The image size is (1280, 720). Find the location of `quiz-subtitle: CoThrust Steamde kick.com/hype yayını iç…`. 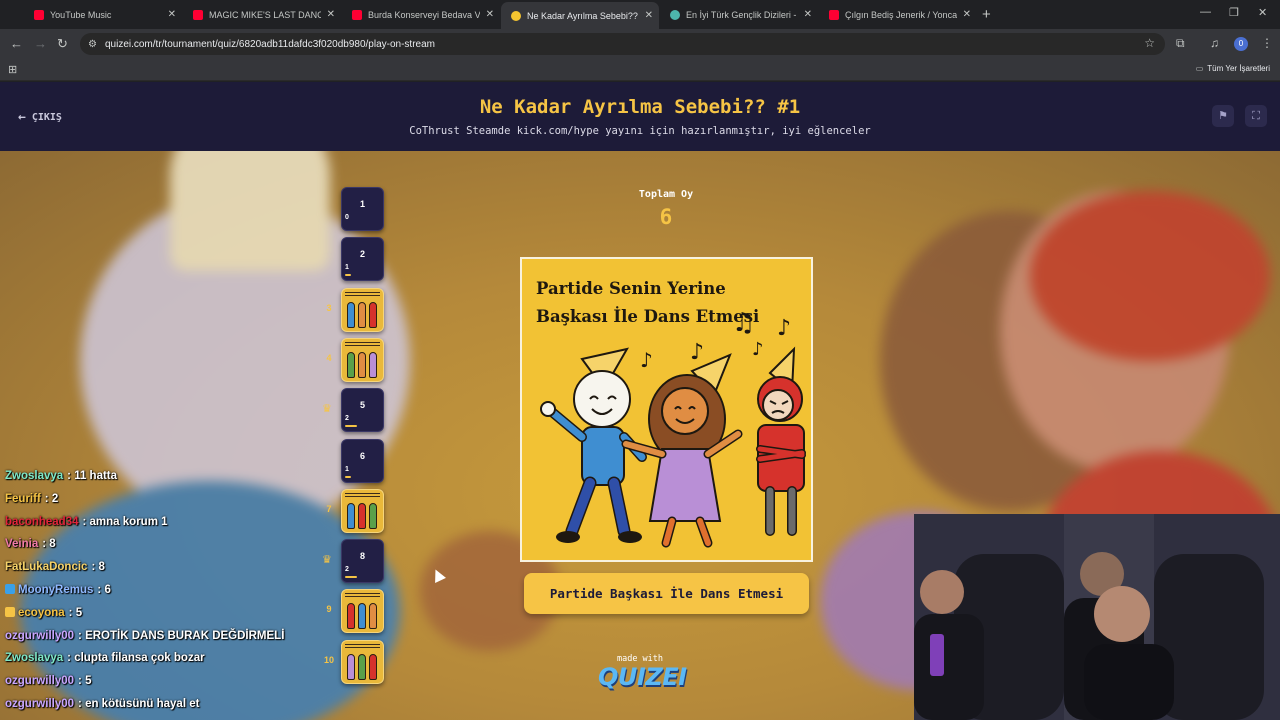

quiz-subtitle: CoThrust Steamde kick.com/hype yayını iç… is located at coordinates (640, 131).